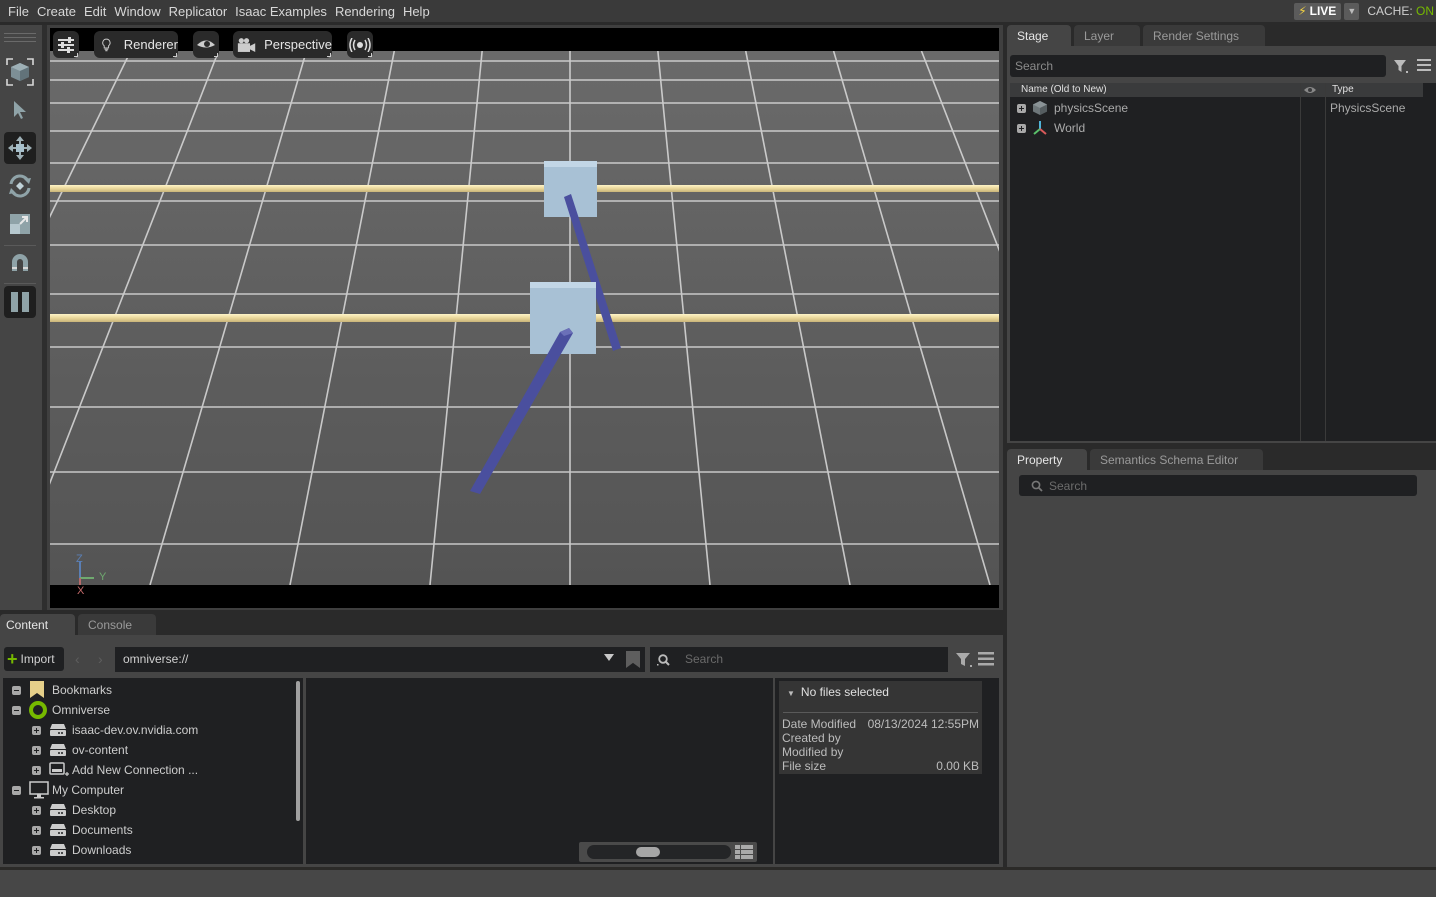 The height and width of the screenshot is (897, 1436). What do you see at coordinates (20, 263) in the screenshot?
I see `snap-toggle-button` at bounding box center [20, 263].